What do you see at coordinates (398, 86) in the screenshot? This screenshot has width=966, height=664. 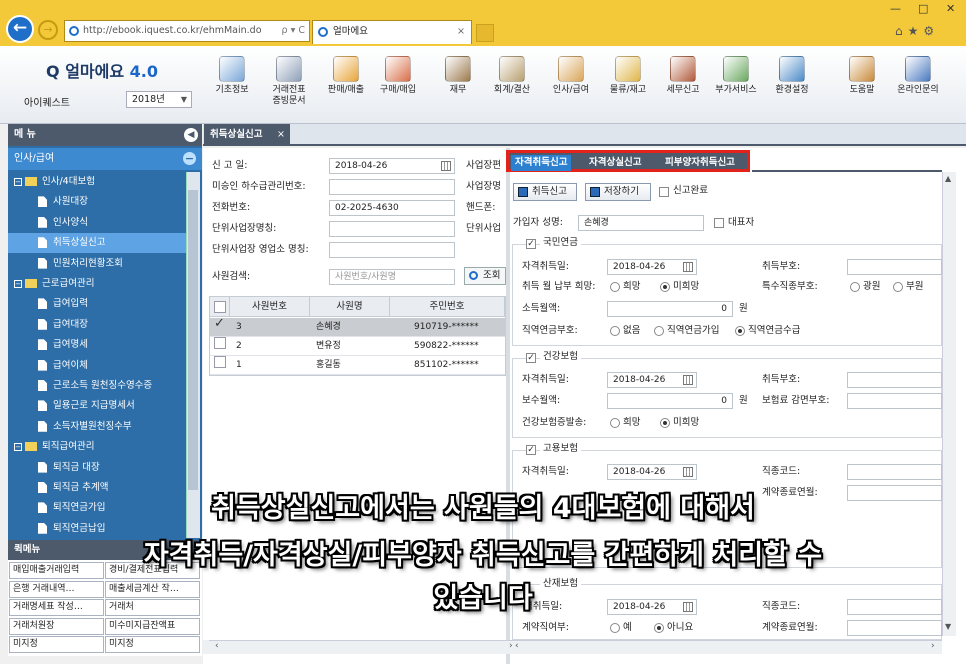 I see `toolbar-button-3: 구매/매입` at bounding box center [398, 86].